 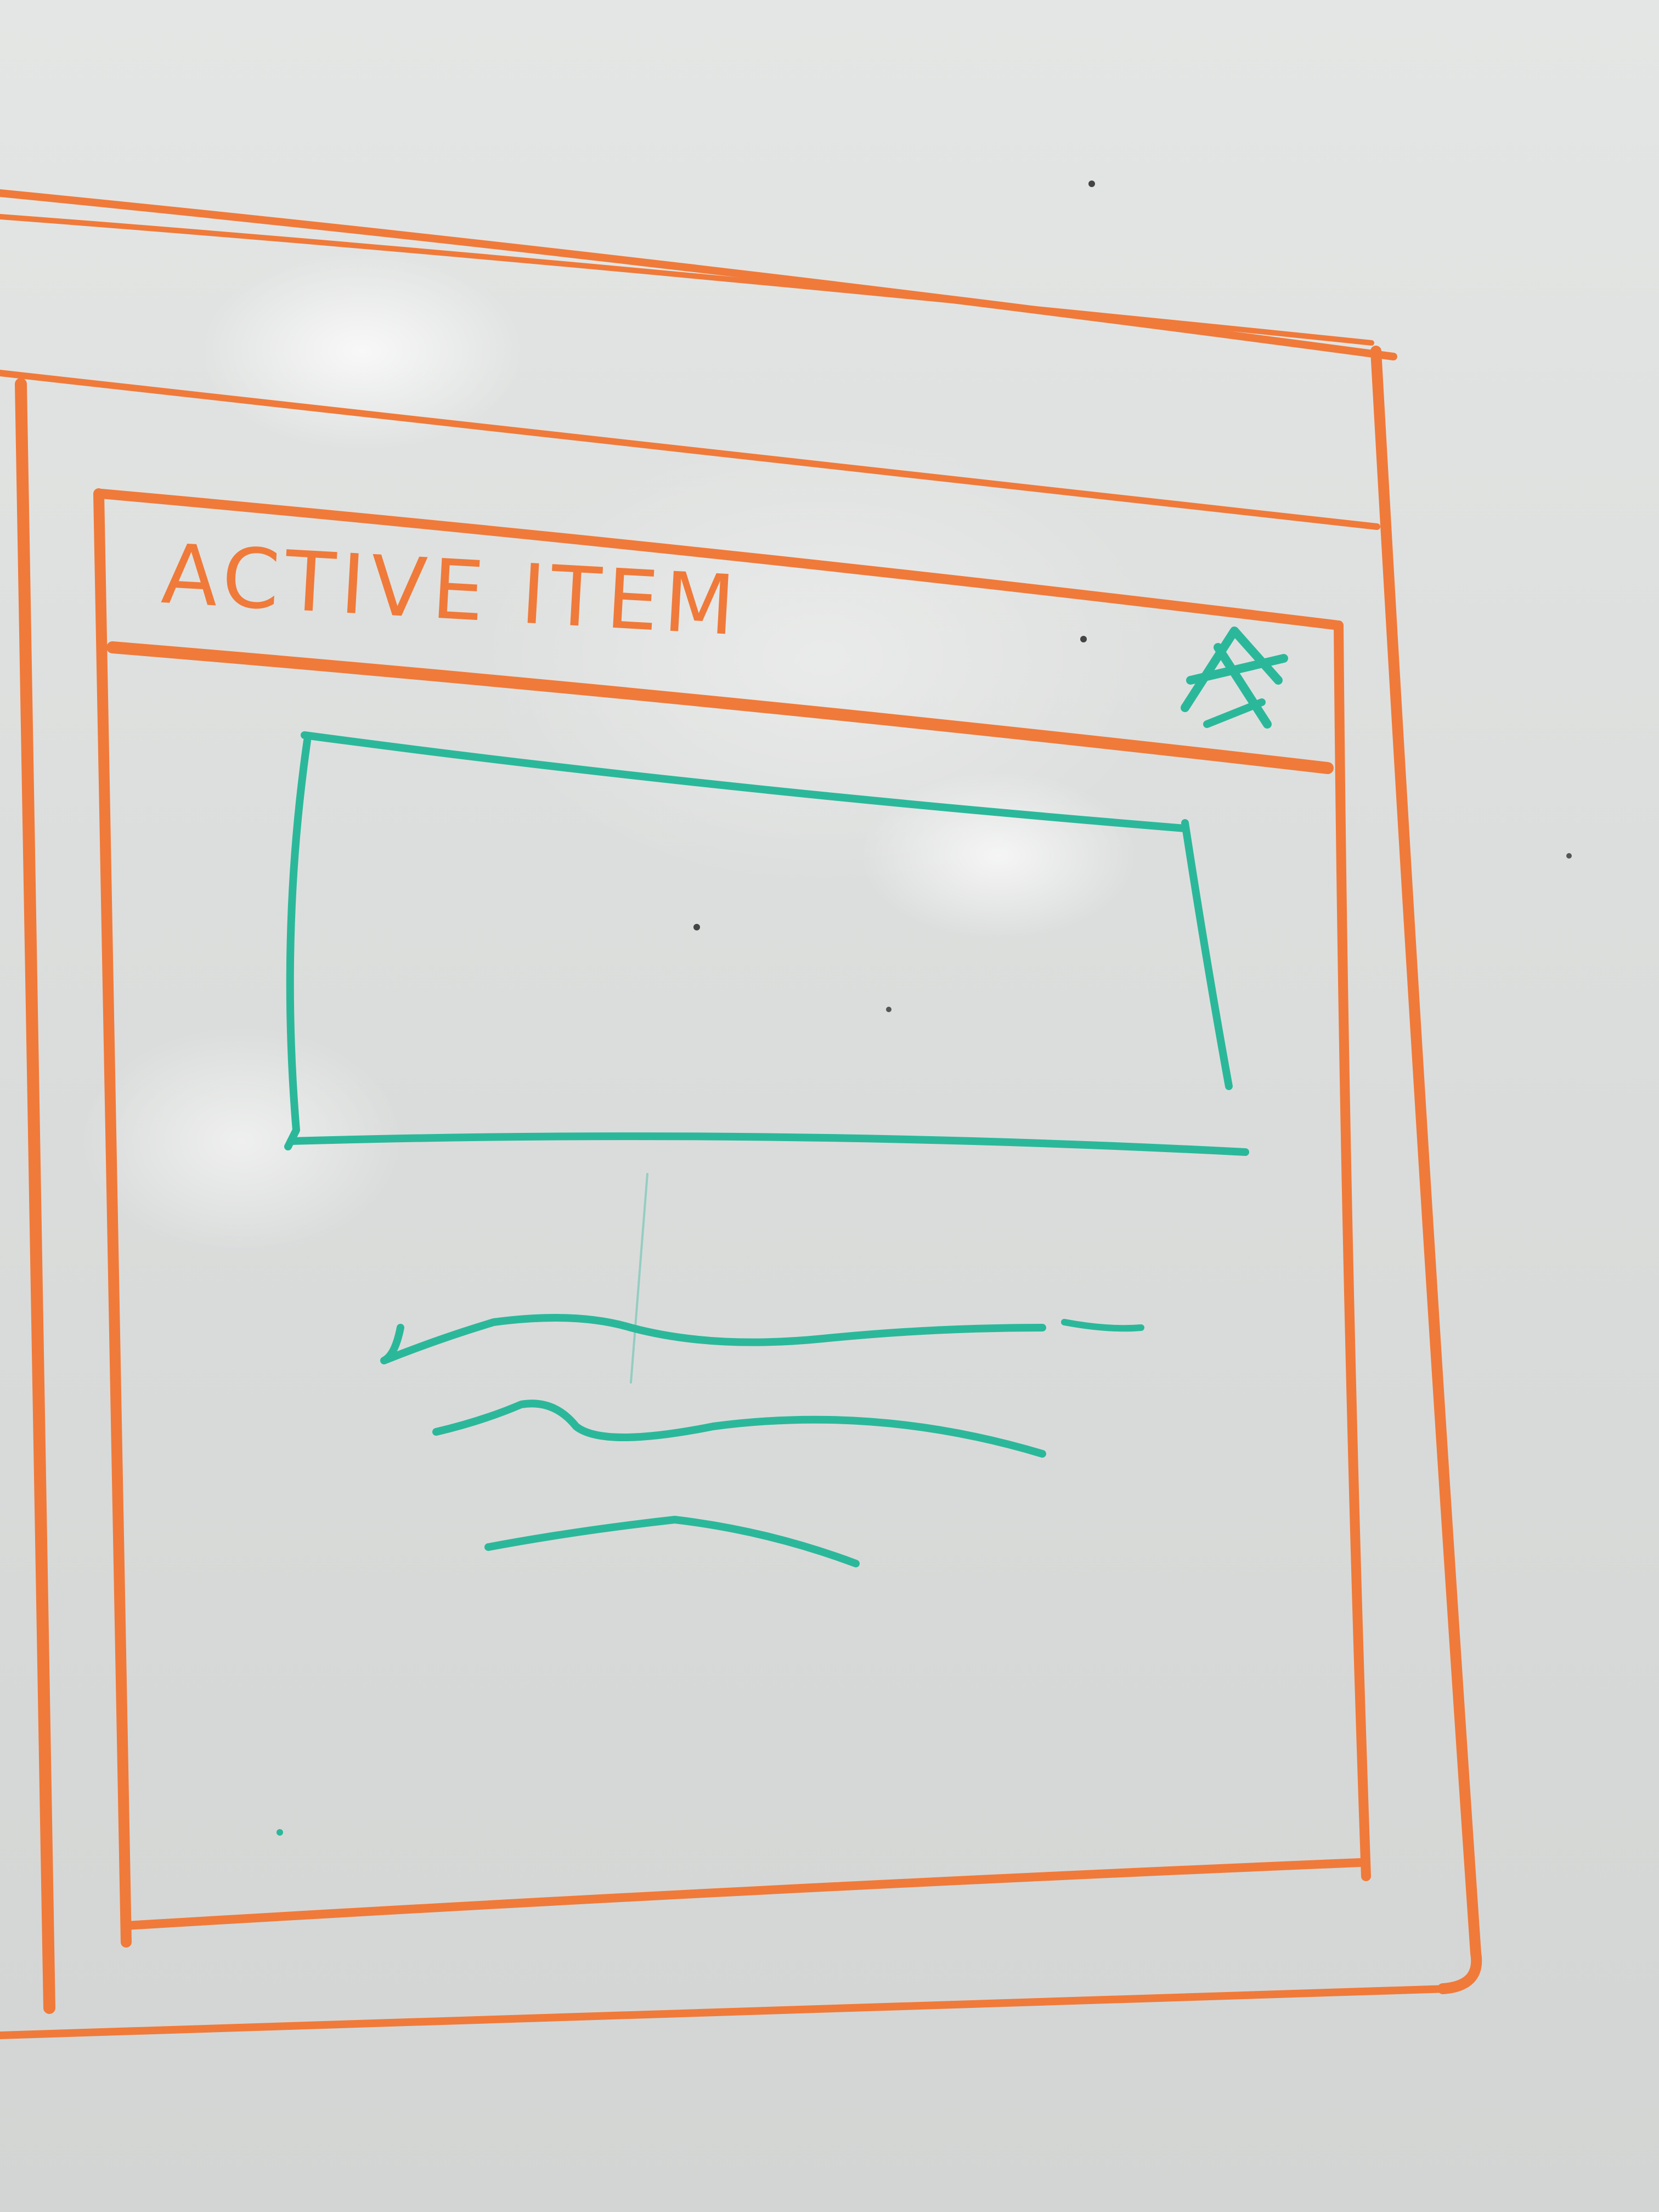 What do you see at coordinates (297, 943) in the screenshot?
I see `image-placeholder-left-edge` at bounding box center [297, 943].